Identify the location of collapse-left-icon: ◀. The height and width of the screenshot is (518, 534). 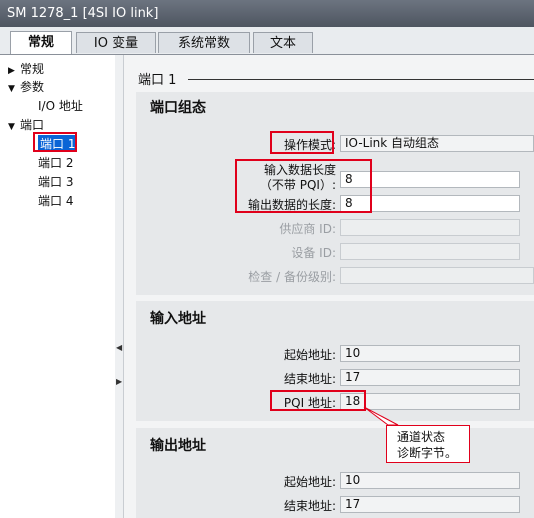
(119, 348).